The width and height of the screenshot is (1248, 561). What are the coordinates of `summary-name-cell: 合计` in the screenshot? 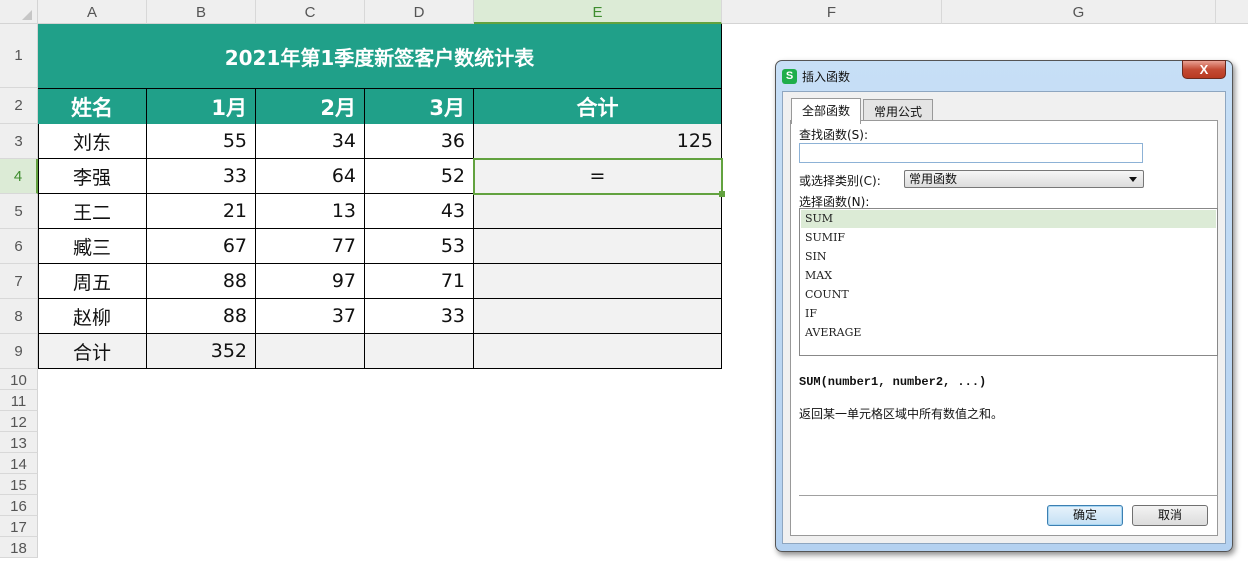 It's located at (92, 351).